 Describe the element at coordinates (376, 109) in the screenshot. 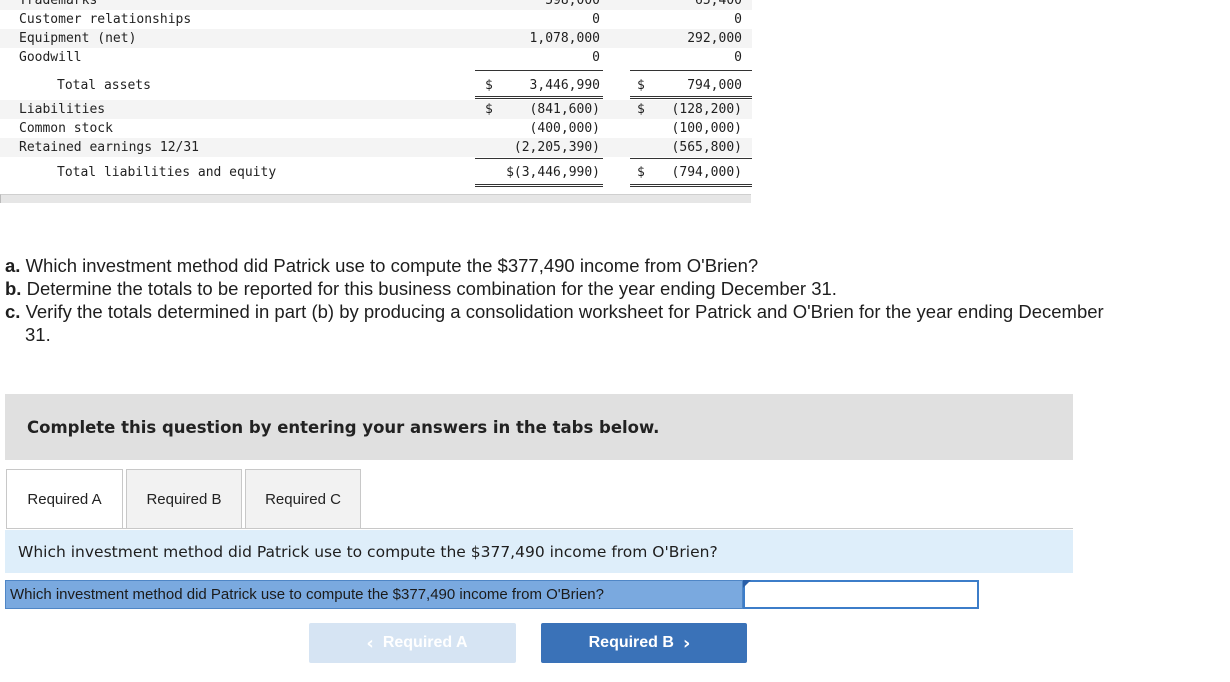

I see `table-row: Liabilities $ (841,600) $ (128,200)` at that location.